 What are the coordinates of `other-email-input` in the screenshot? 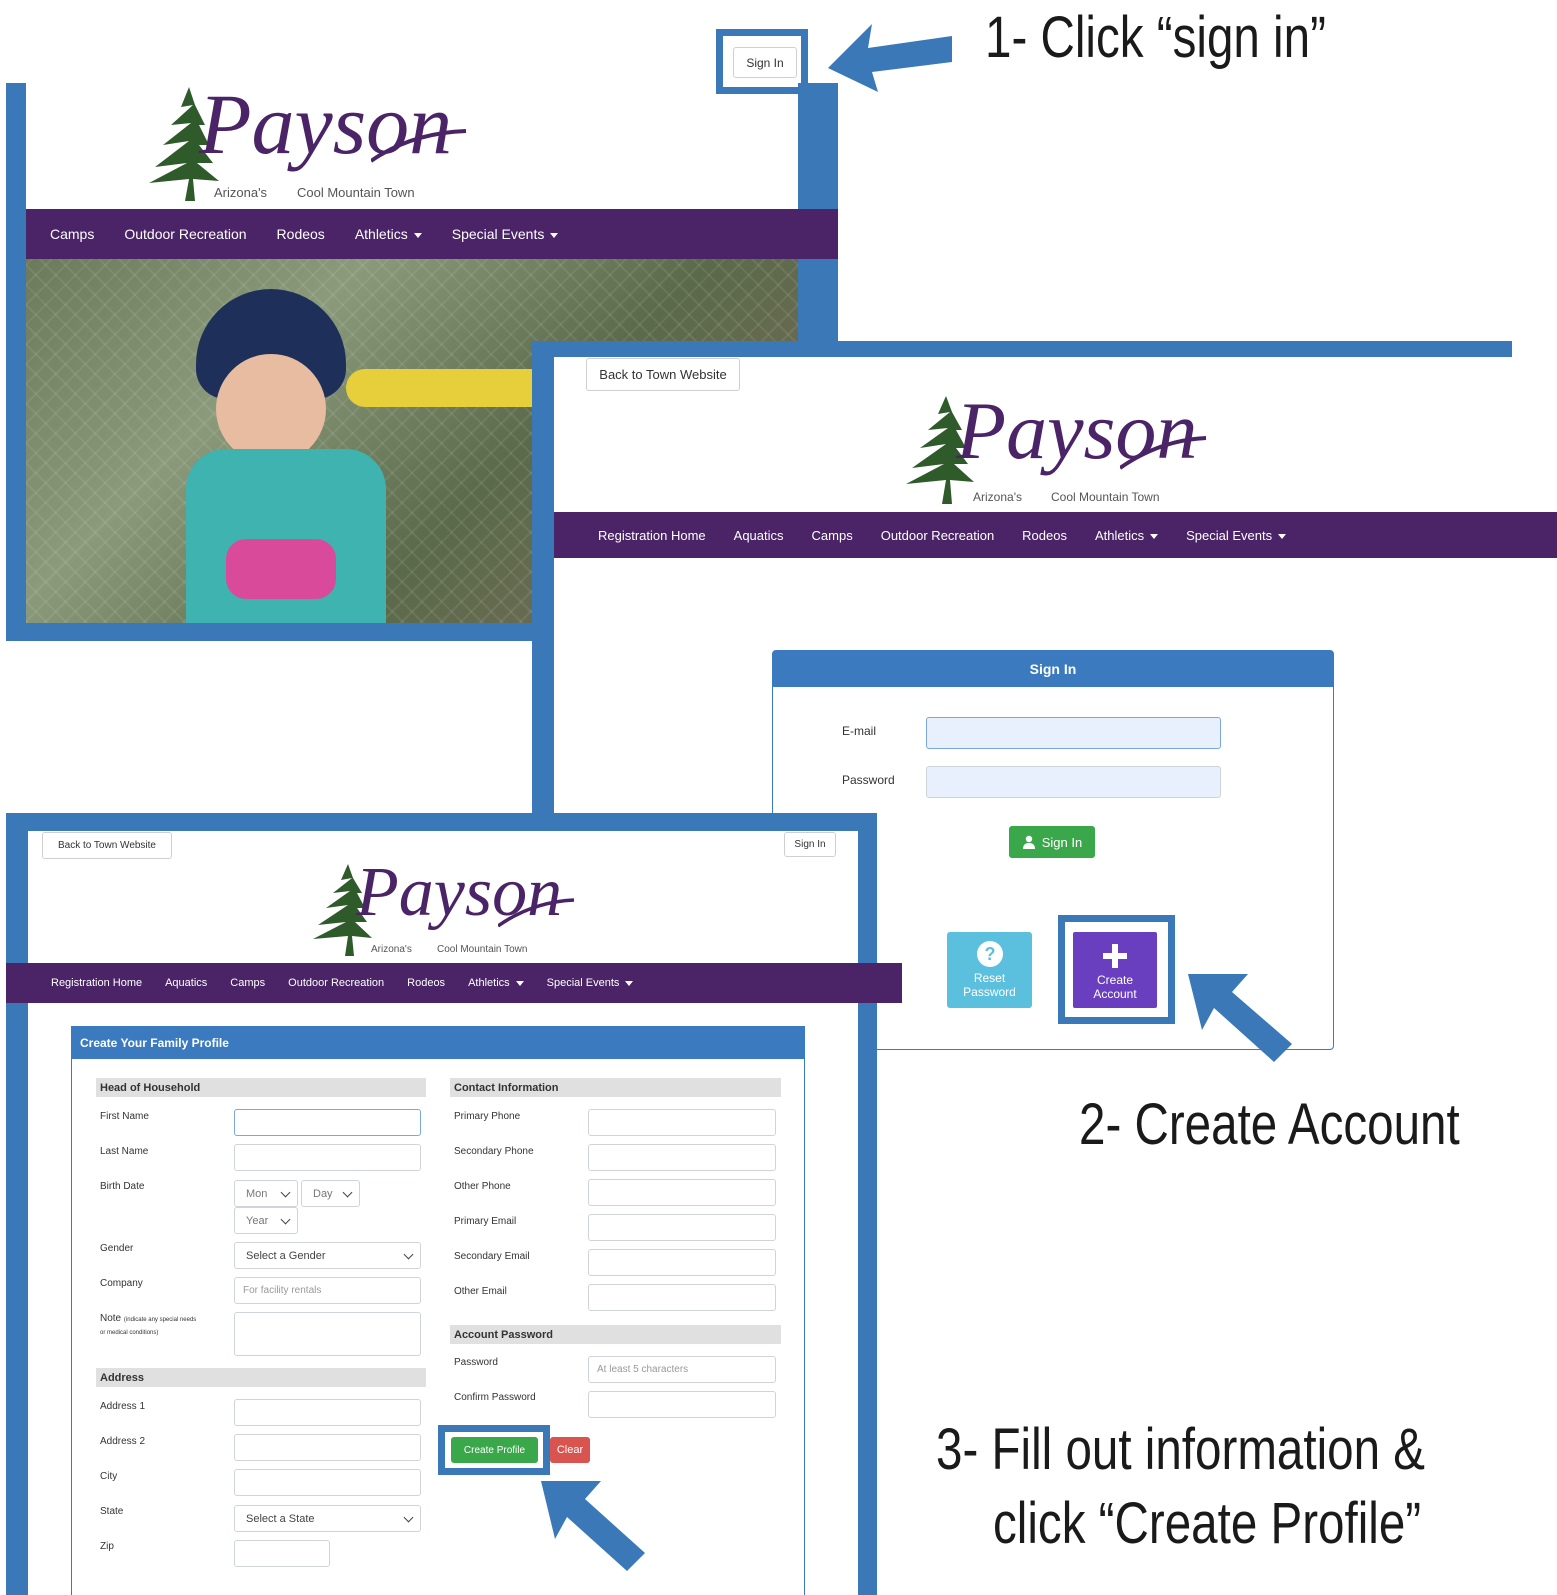 It's located at (682, 1297).